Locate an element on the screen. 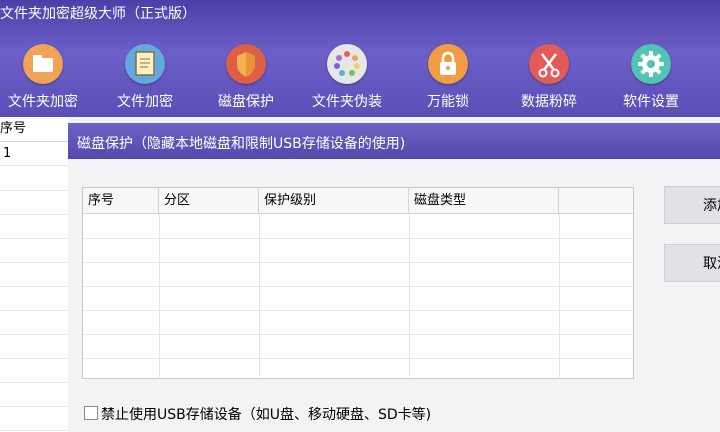  usb-block-label: 禁止使用USB存储设备（如U盘、移动硬盘、SD卡等) is located at coordinates (266, 415).